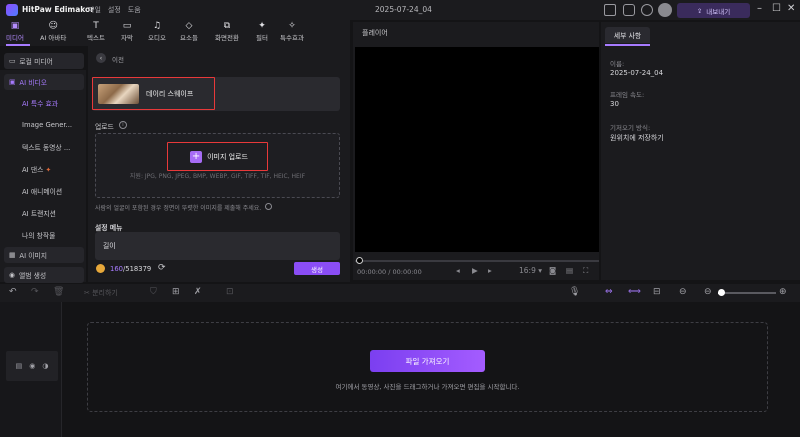 The width and height of the screenshot is (800, 437). What do you see at coordinates (32, 366) in the screenshot?
I see `eye-icon: ◉` at bounding box center [32, 366].